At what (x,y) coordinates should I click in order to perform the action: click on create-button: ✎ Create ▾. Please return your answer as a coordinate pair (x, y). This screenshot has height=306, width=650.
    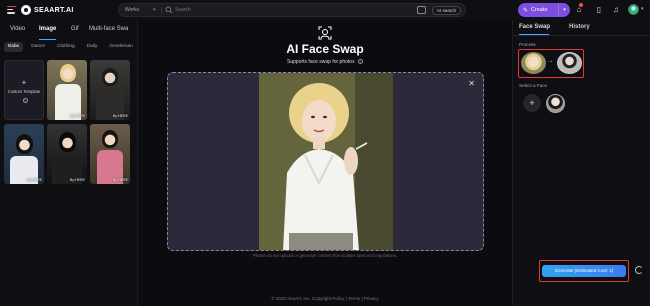
    Looking at the image, I should click on (544, 10).